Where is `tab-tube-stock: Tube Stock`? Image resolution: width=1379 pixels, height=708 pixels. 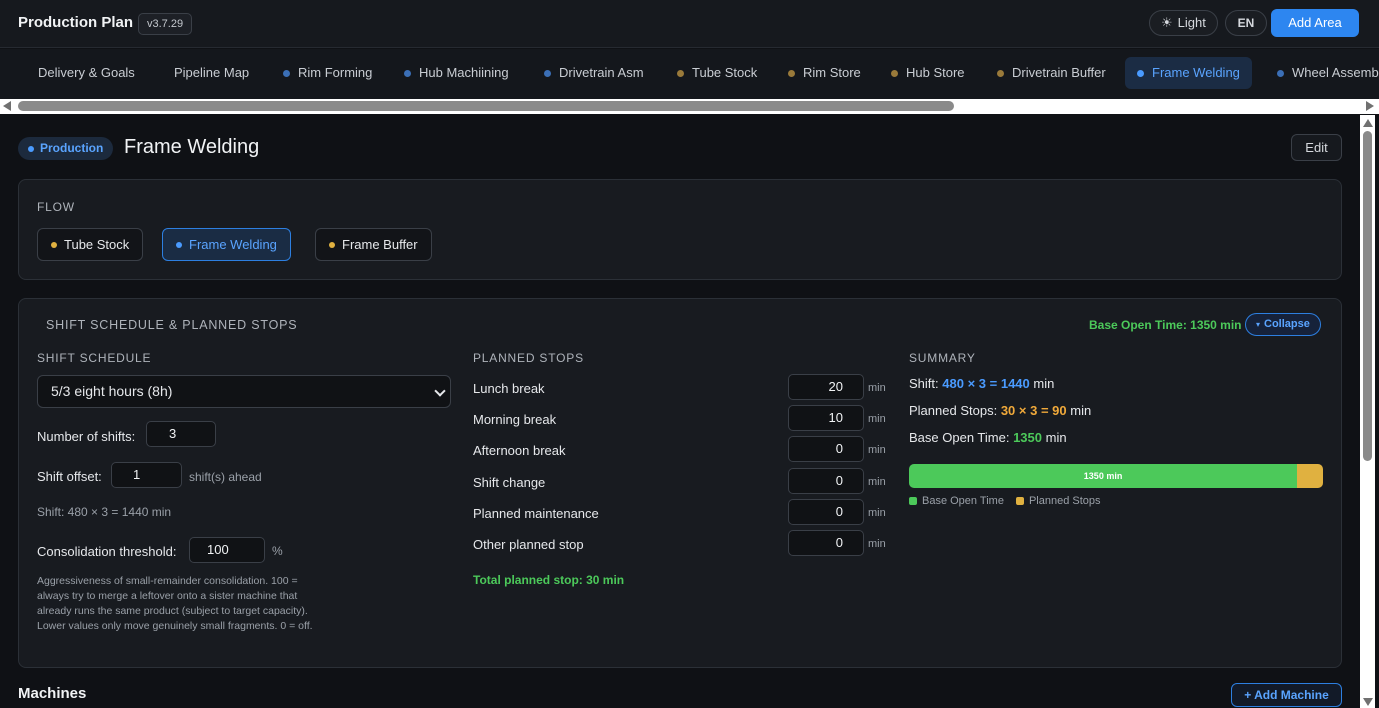
tab-tube-stock: Tube Stock is located at coordinates (717, 73).